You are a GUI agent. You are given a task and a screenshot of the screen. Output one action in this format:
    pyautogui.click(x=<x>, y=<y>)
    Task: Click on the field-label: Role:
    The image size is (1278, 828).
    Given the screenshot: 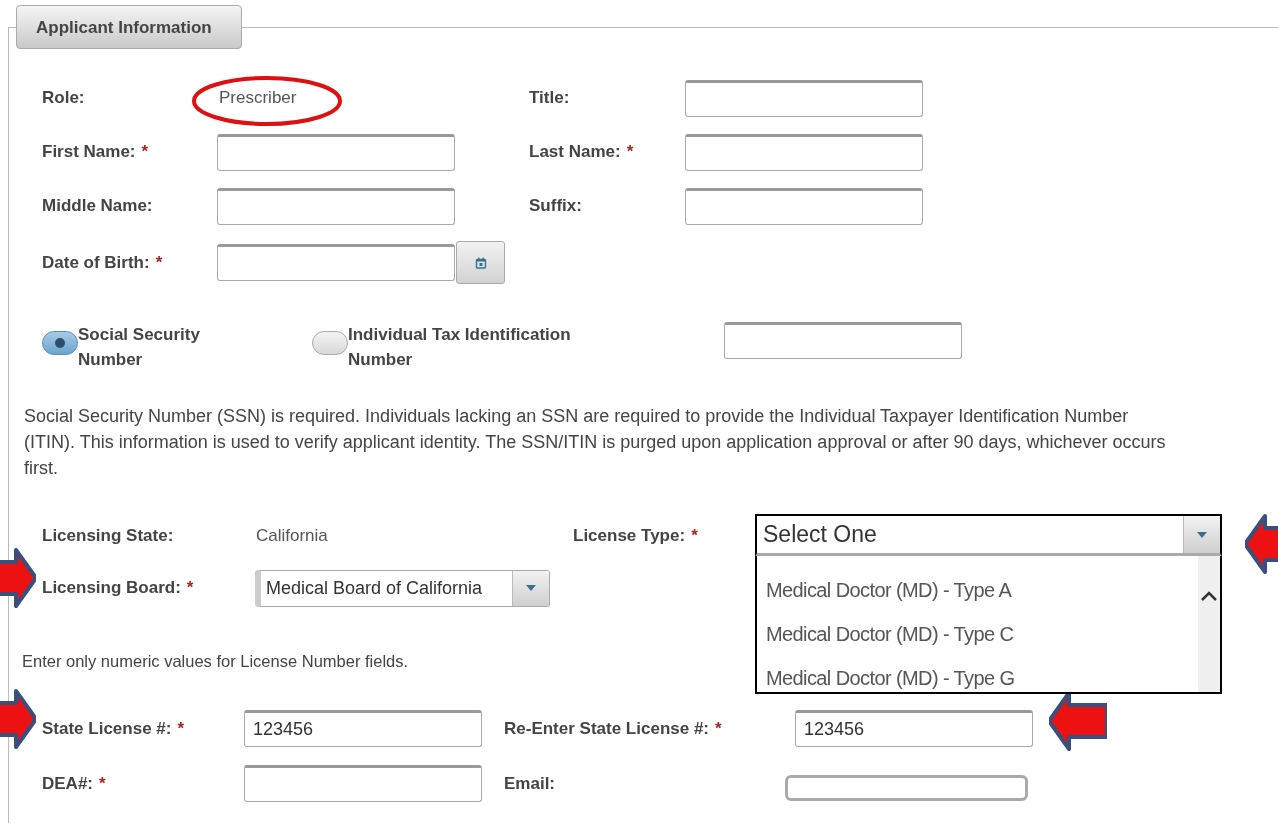 What is the action you would take?
    pyautogui.click(x=63, y=98)
    